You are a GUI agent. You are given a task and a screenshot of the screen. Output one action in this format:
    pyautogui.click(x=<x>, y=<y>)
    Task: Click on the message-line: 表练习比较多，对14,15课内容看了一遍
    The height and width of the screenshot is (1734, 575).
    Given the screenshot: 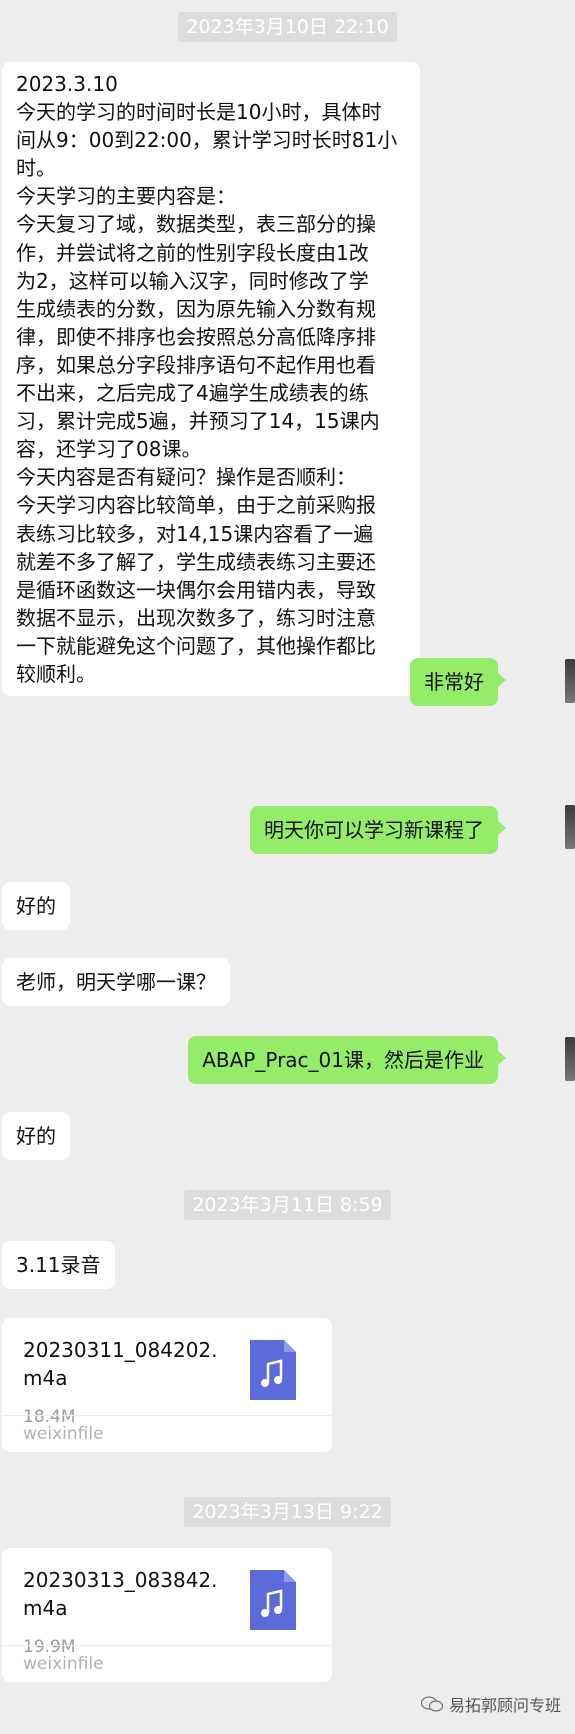 What is the action you would take?
    pyautogui.click(x=195, y=533)
    